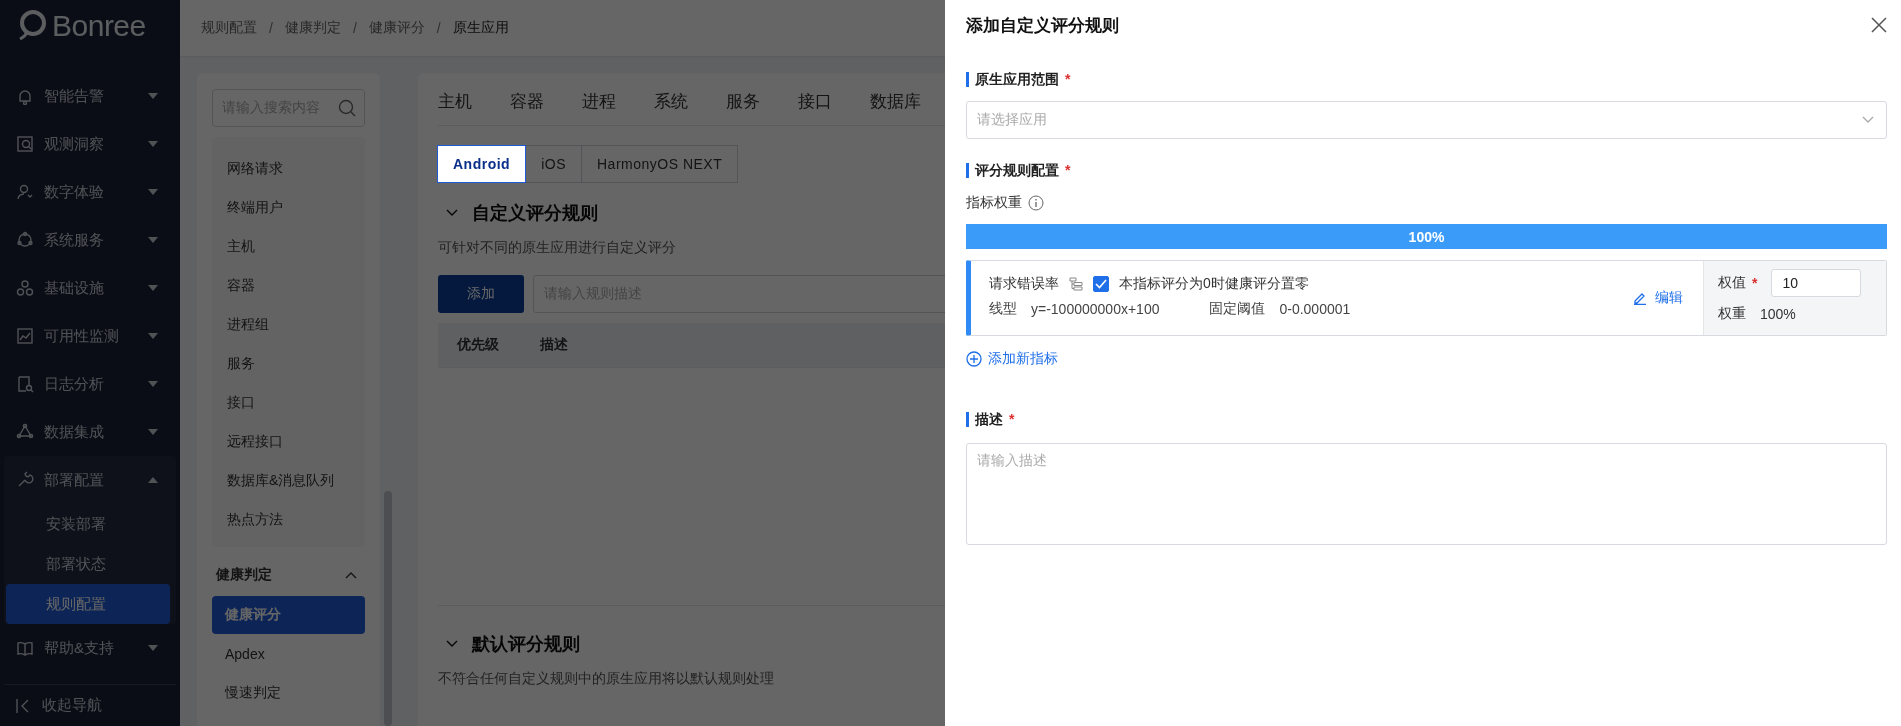 The width and height of the screenshot is (1901, 726). Describe the element at coordinates (1042, 25) in the screenshot. I see `drawer-title: 添加自定义评分规则` at that location.